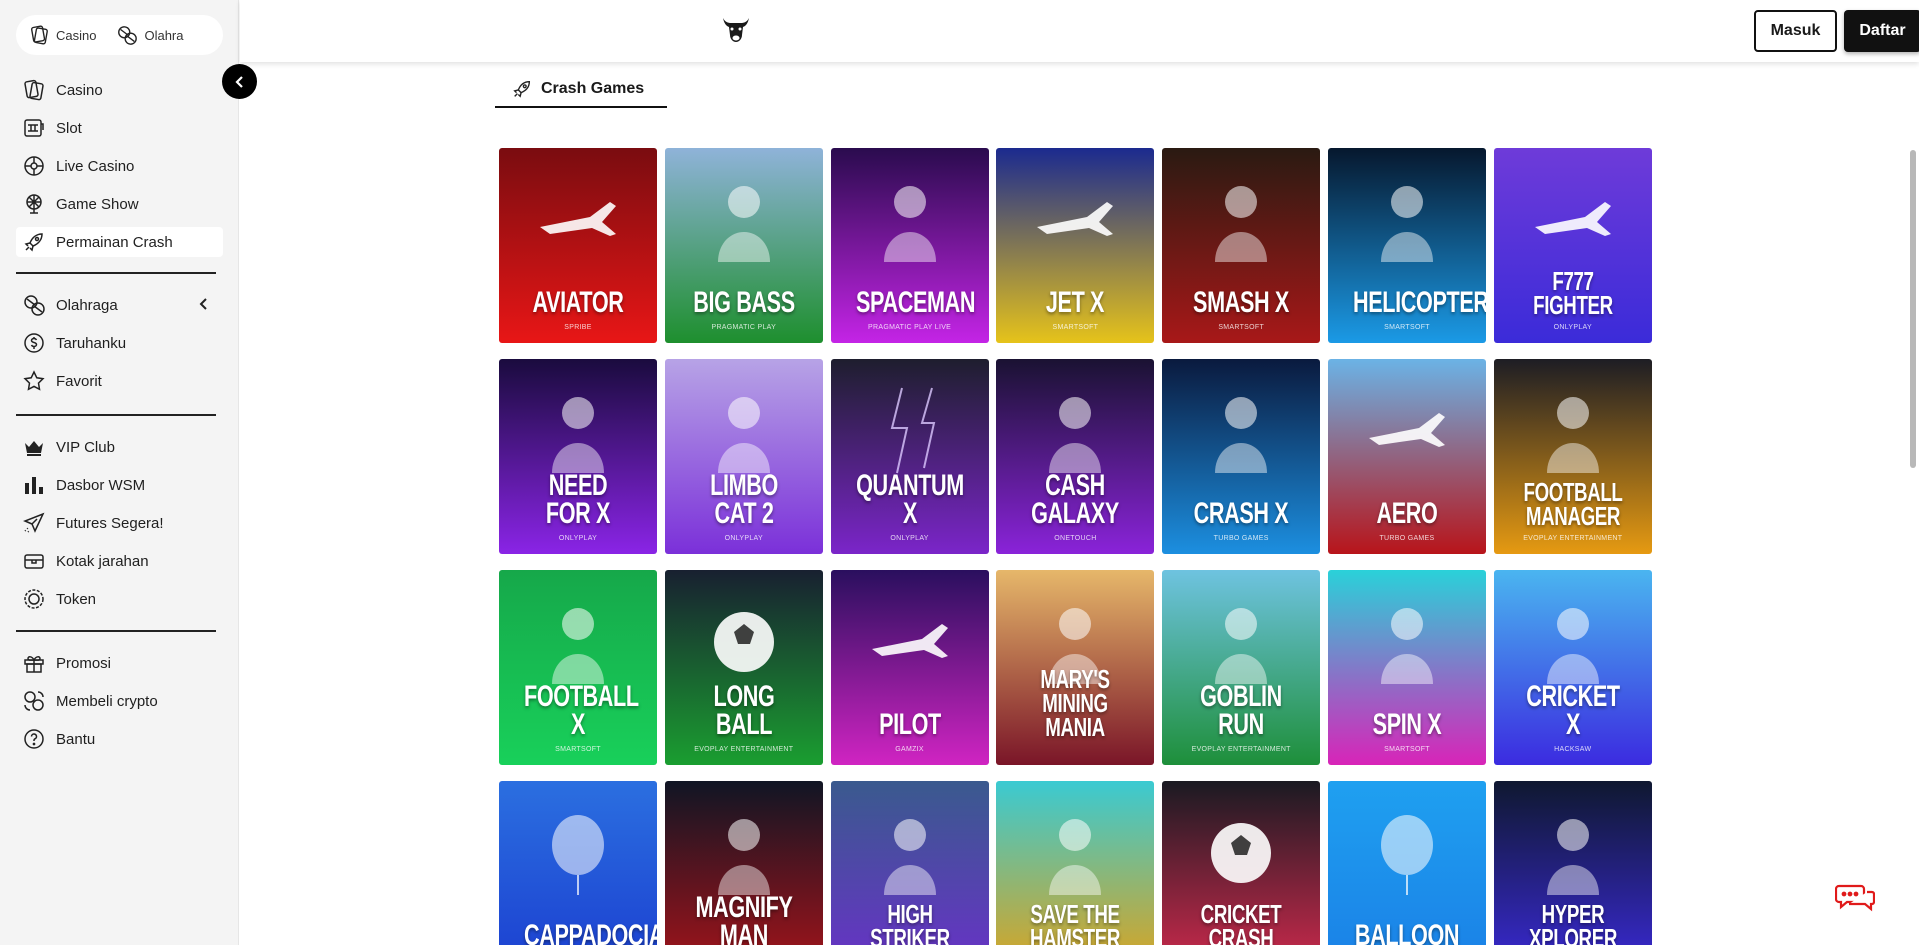  I want to click on game-card: GOBLIN RUN EVOPLAY ENTERTAINMENT, so click(1241, 667).